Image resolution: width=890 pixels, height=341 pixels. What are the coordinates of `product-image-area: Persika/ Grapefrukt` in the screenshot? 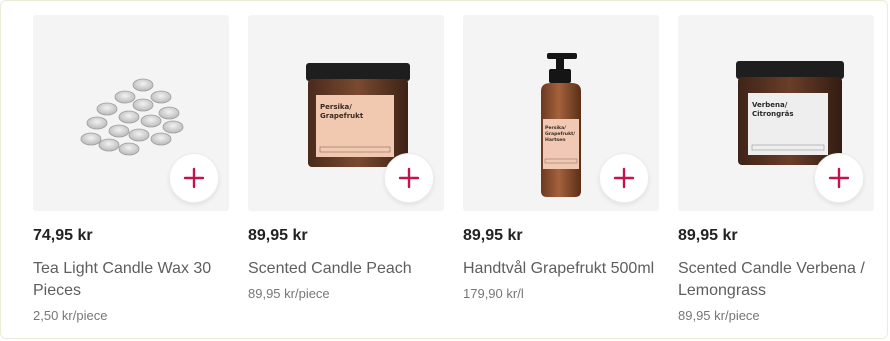 It's located at (346, 113).